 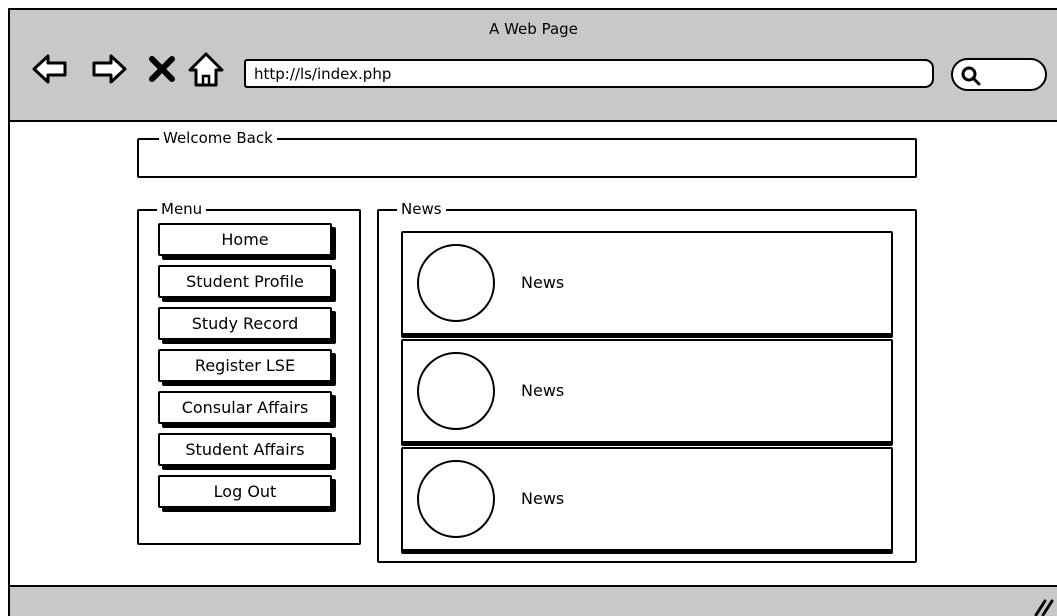 What do you see at coordinates (323, 74) in the screenshot?
I see `url-text: http://ls/index.php` at bounding box center [323, 74].